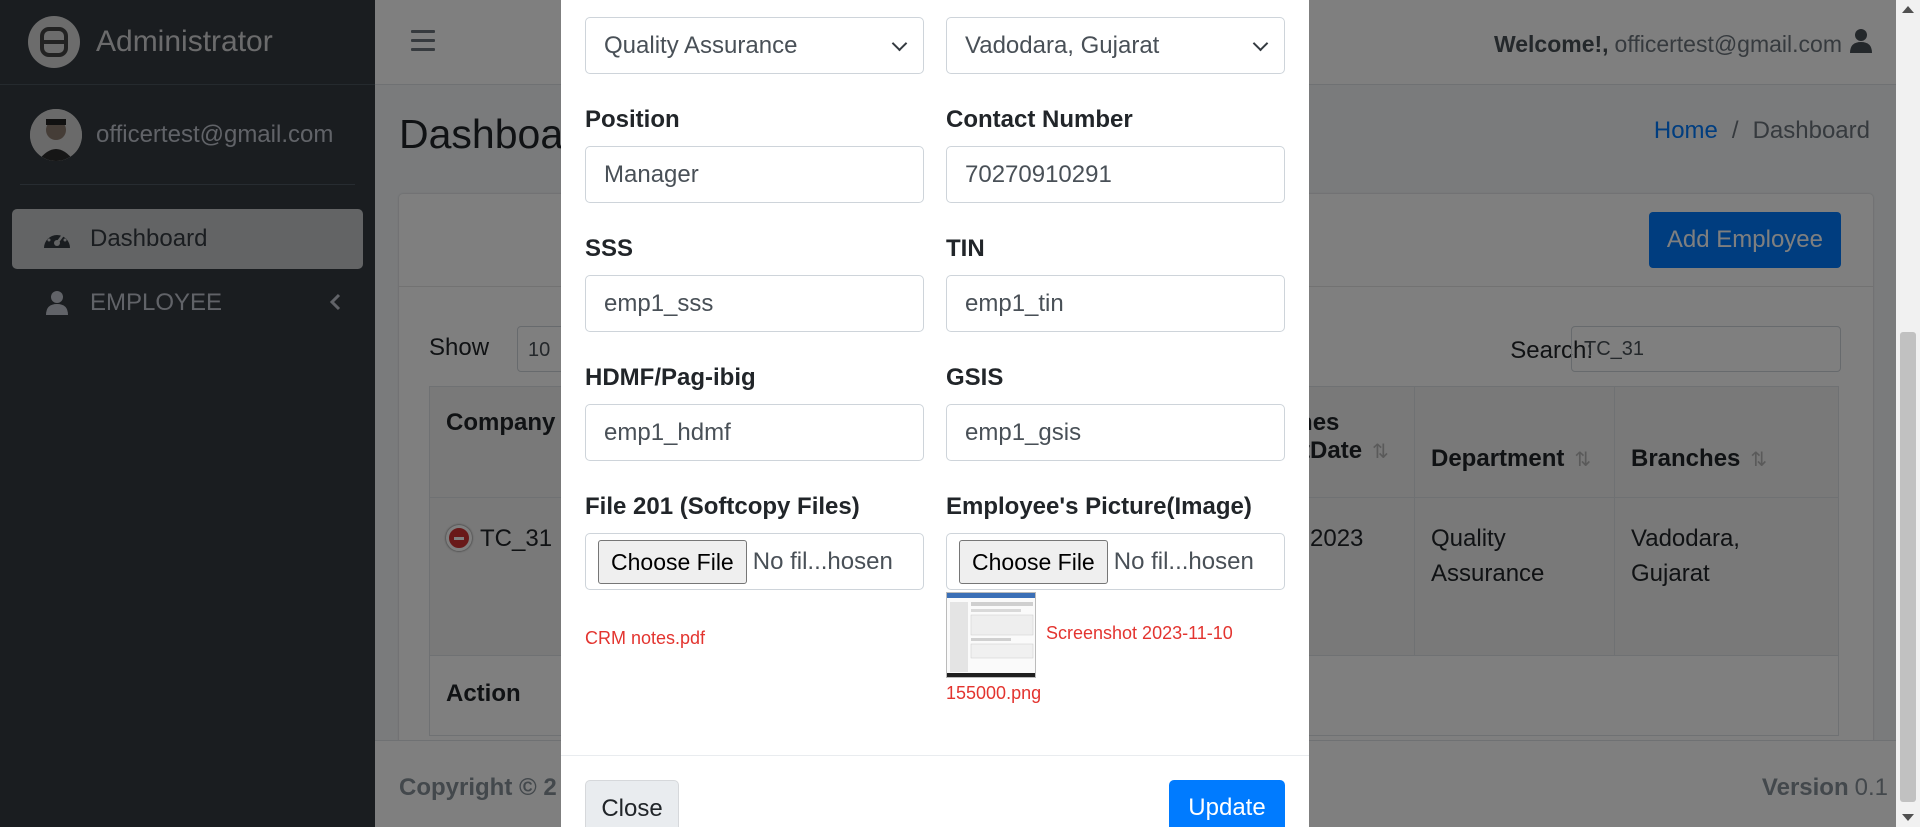 Image resolution: width=1920 pixels, height=827 pixels. What do you see at coordinates (1908, 817) in the screenshot?
I see `scroll-down-arrow-icon` at bounding box center [1908, 817].